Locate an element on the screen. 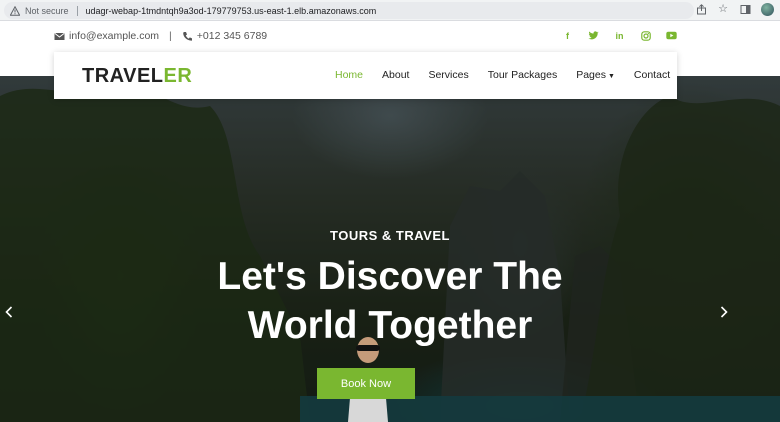 Image resolution: width=780 pixels, height=422 pixels. facebook-icon: f is located at coordinates (567, 35).